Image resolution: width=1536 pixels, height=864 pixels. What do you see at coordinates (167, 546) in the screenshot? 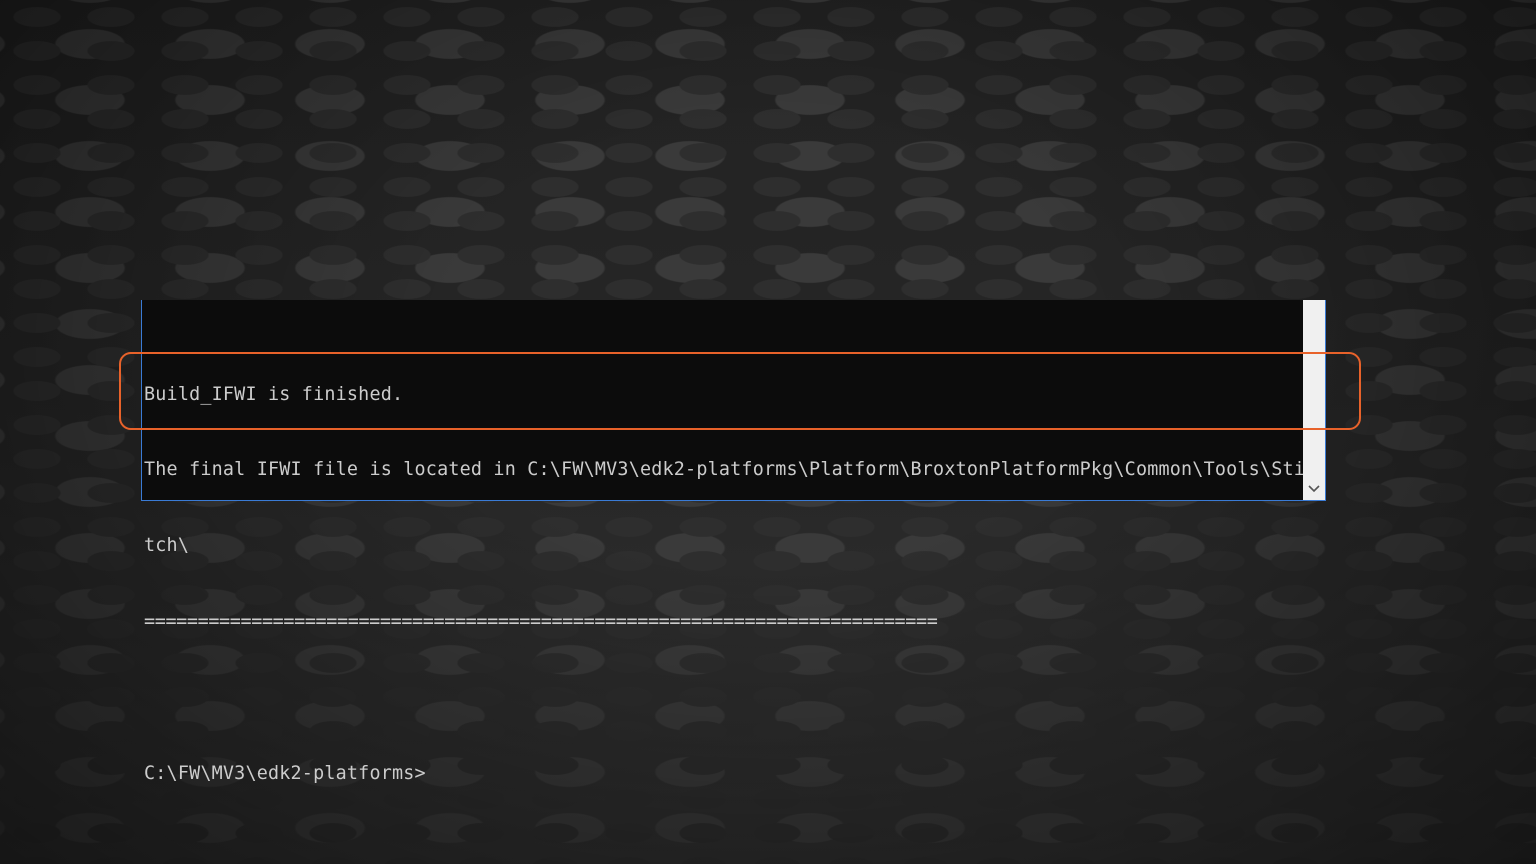
I see `console-line-ifwi-location-wrap: tch\` at bounding box center [167, 546].